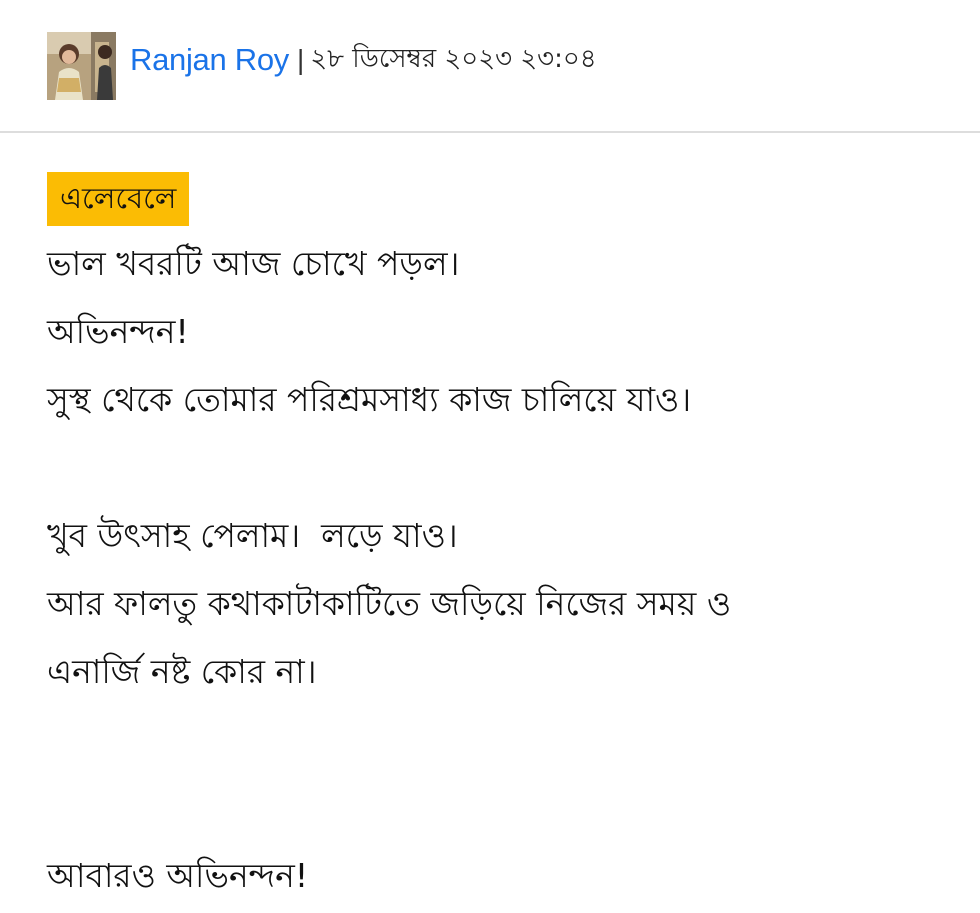 This screenshot has width=980, height=913. What do you see at coordinates (453, 59) in the screenshot?
I see `comment-timestamp: ২৮ ডিসেম্বর ২০২৩ ২৩:০৪` at bounding box center [453, 59].